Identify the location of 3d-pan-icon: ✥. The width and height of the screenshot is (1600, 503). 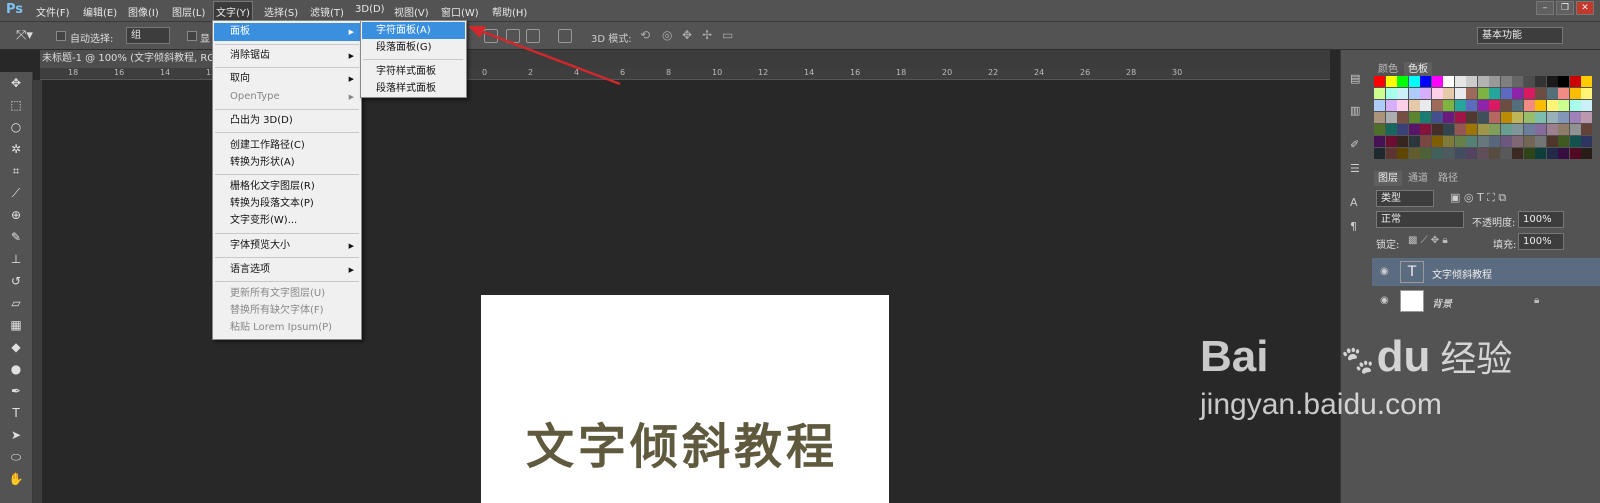
(687, 35).